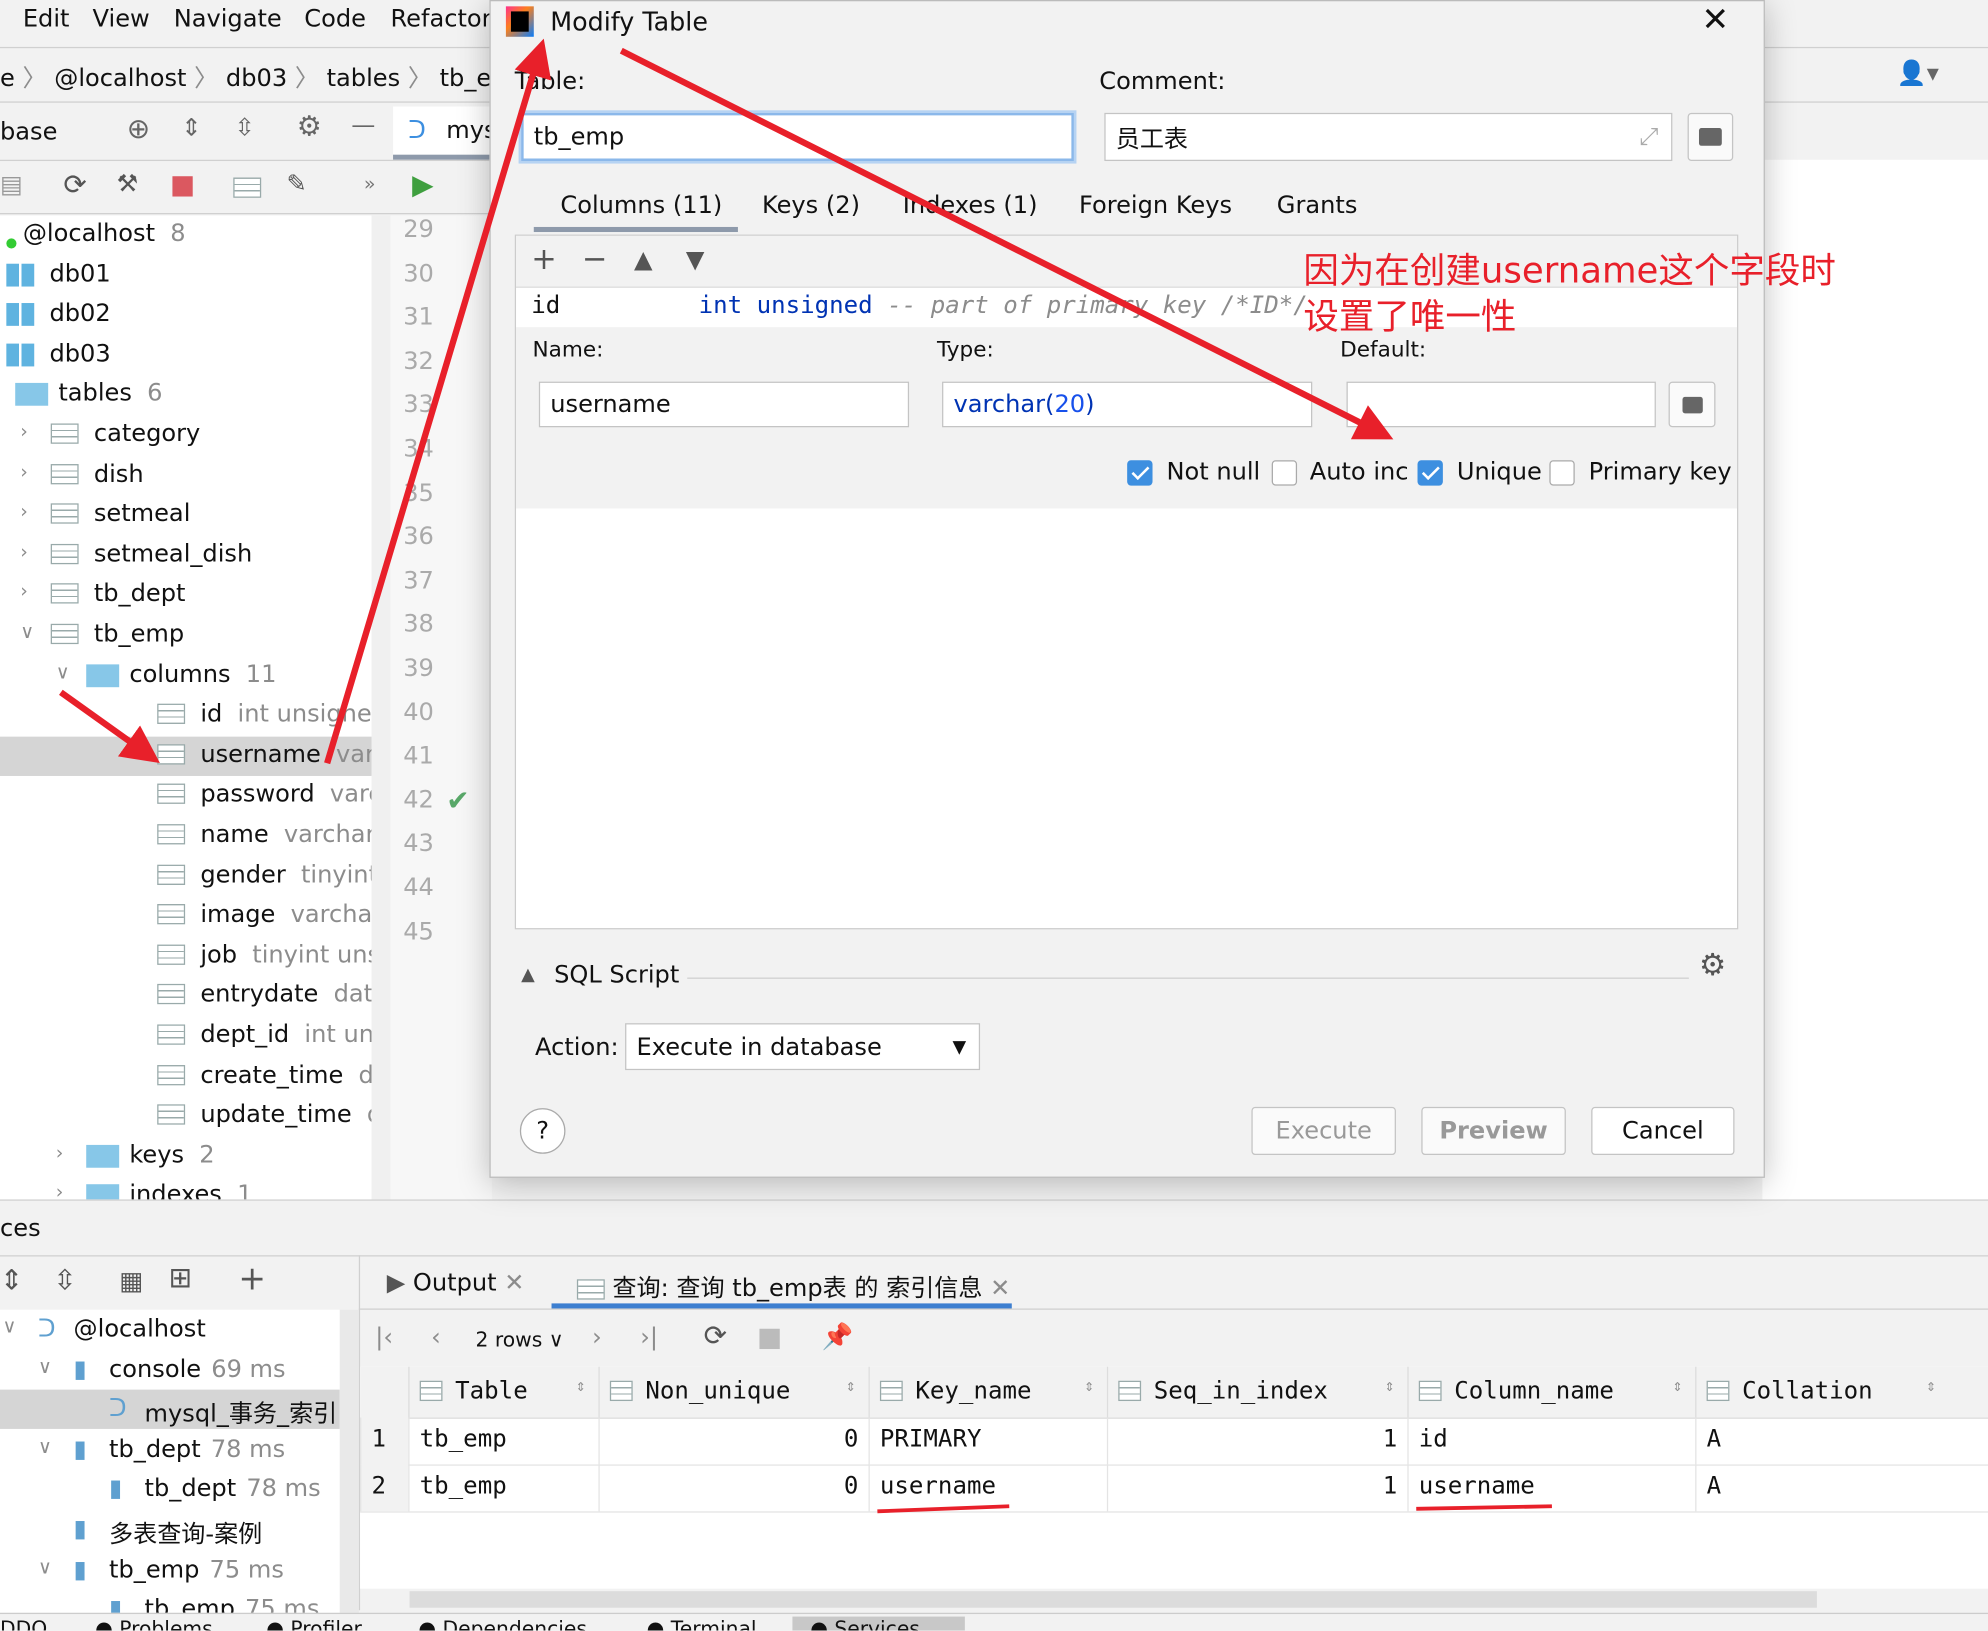 Image resolution: width=1988 pixels, height=1631 pixels. I want to click on arrow-to-username-column, so click(109, 726).